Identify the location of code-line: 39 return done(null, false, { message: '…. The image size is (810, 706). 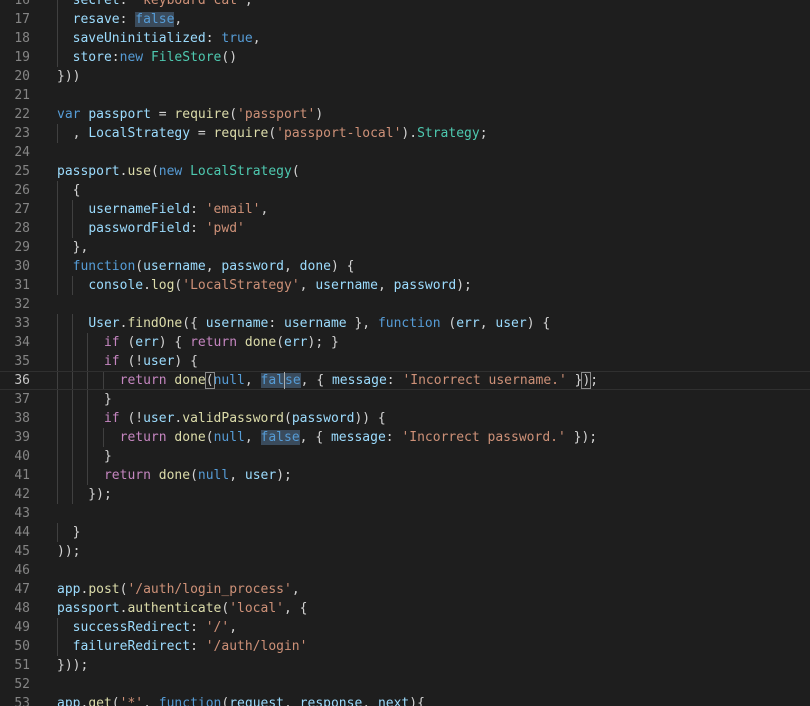
(405, 437).